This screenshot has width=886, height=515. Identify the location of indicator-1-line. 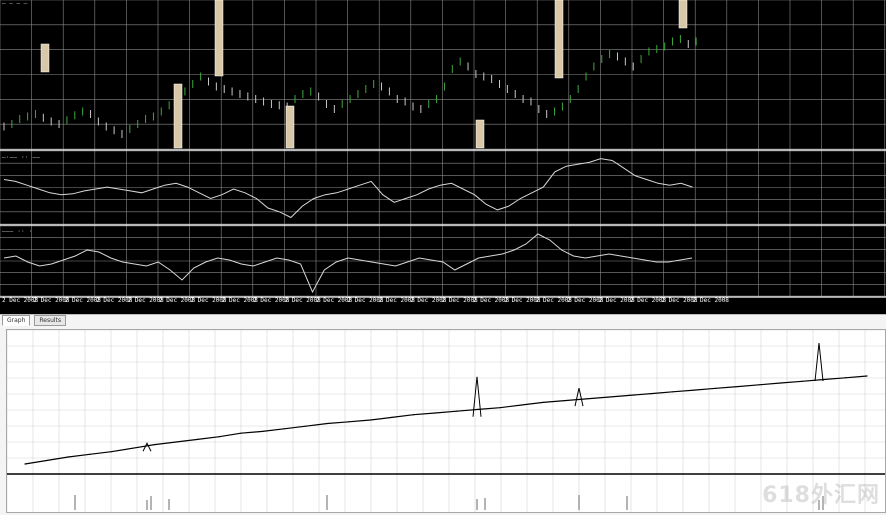
(348, 188).